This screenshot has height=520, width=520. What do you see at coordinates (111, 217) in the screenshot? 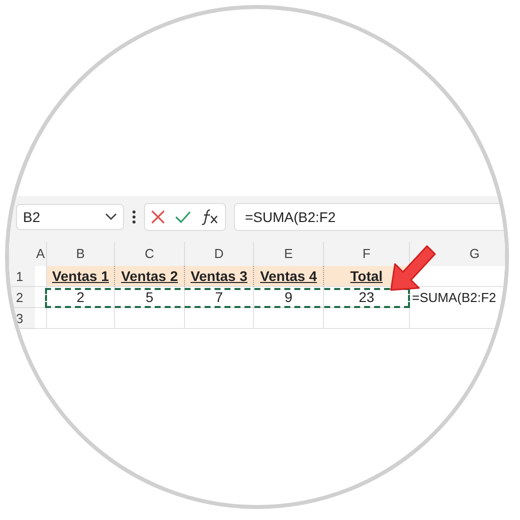
I see `caret-icon` at bounding box center [111, 217].